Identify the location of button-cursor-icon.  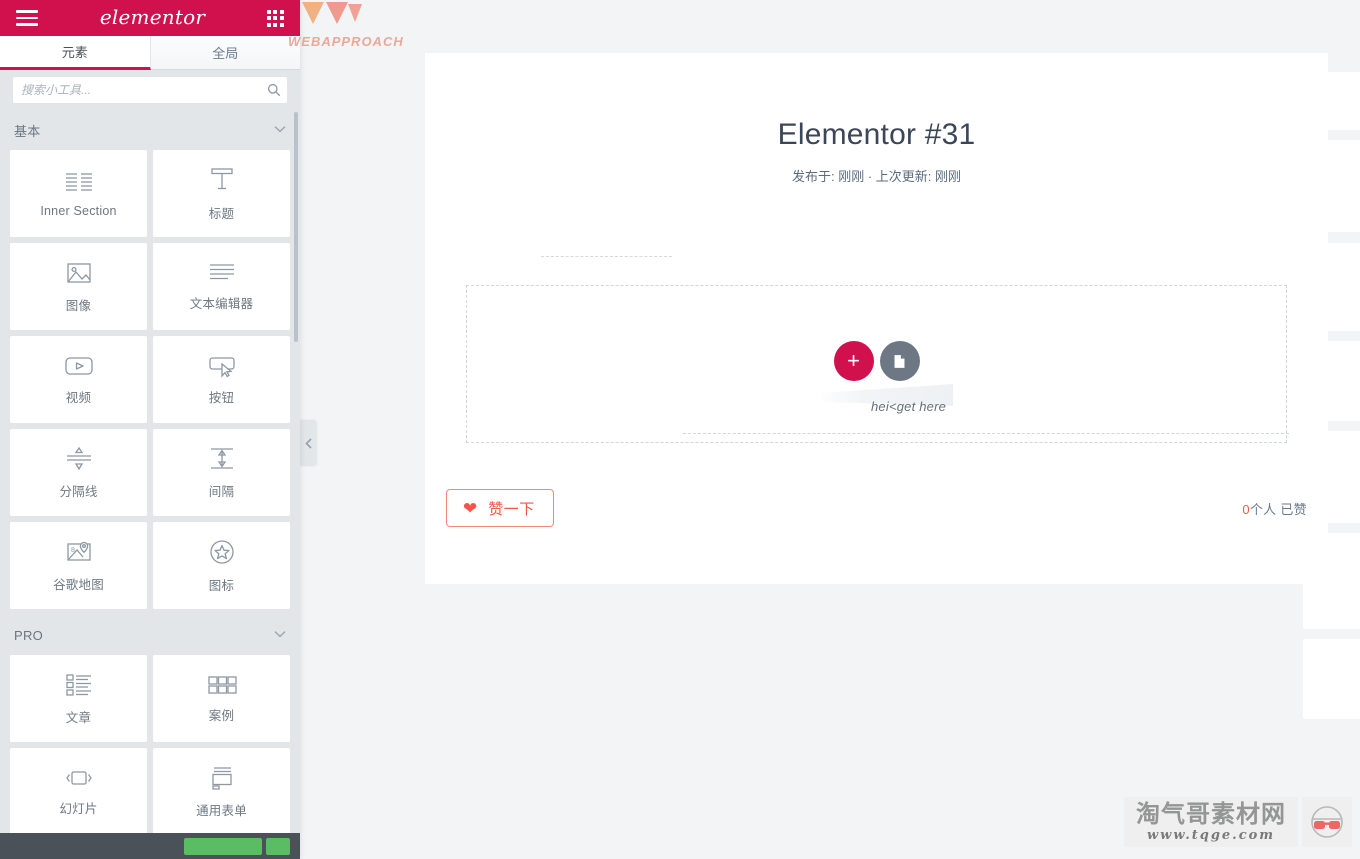
(221, 367).